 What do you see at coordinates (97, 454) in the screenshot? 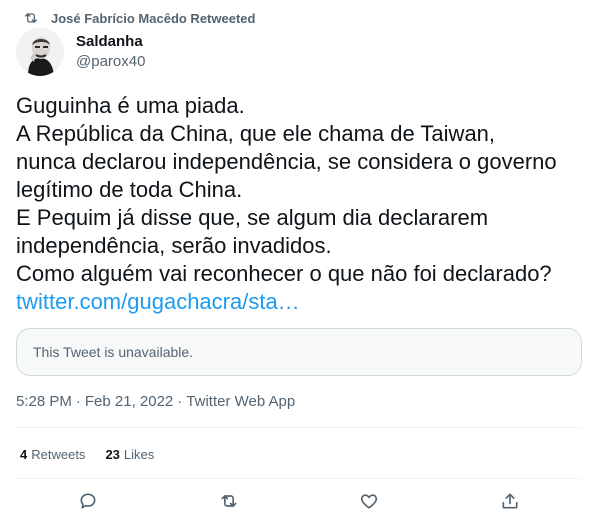
I see `tweet-stats: 4 Retweets 23 Likes` at bounding box center [97, 454].